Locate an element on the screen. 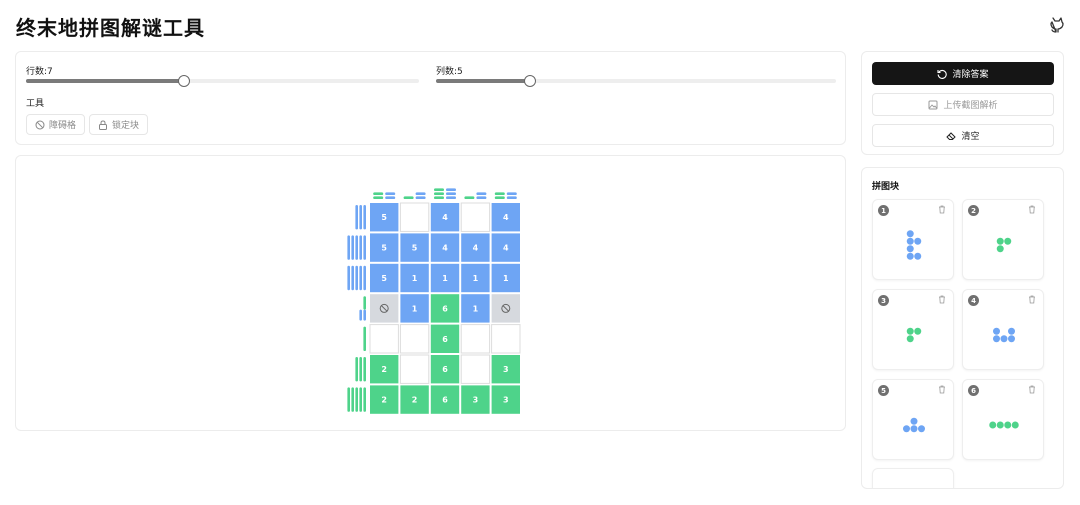 This screenshot has height=505, width=1080. piece-card: 1 is located at coordinates (913, 239).